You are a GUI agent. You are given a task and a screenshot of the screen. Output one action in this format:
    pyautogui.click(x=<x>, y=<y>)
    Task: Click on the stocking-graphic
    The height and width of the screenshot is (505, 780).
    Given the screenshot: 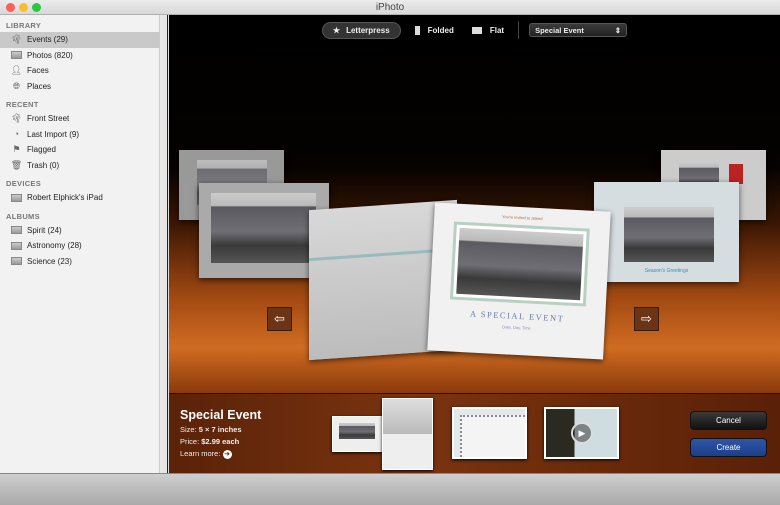 What is the action you would take?
    pyautogui.click(x=736, y=174)
    